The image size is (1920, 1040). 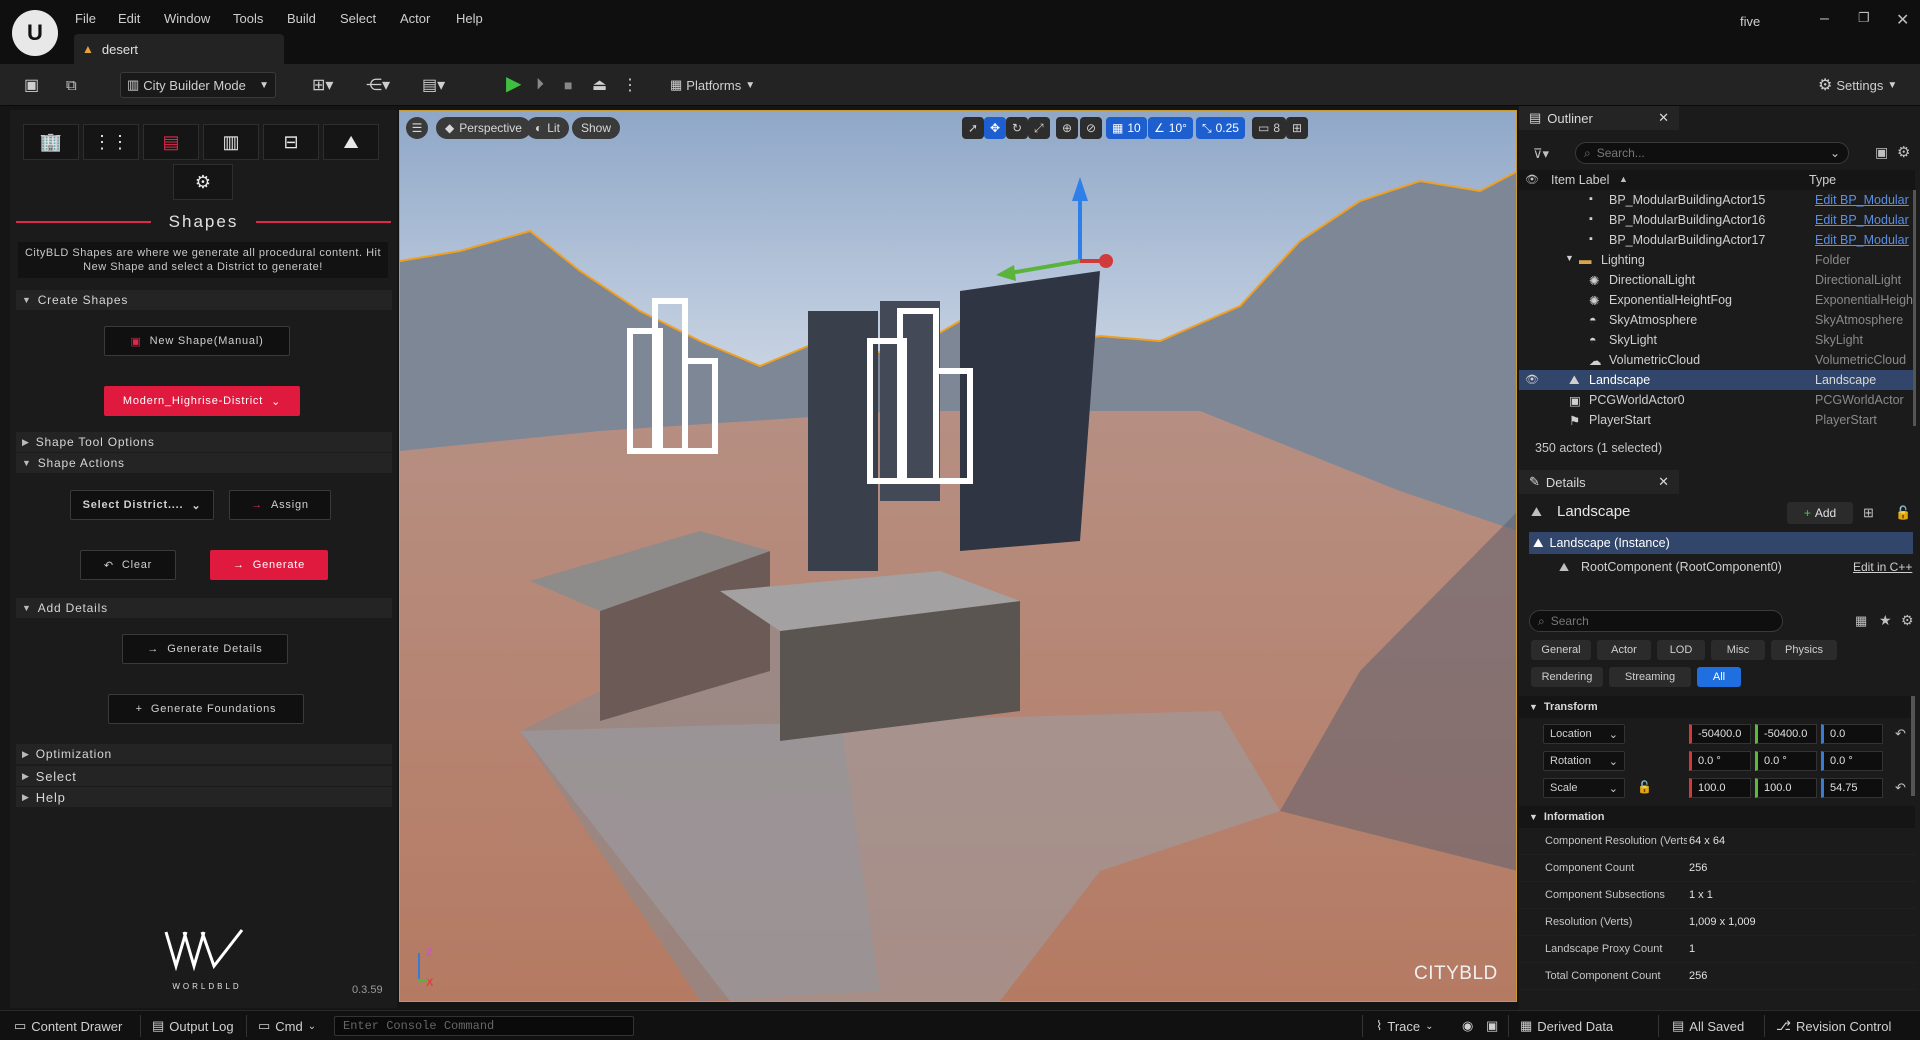 I want to click on create-shapes-header: ▼ Create Shapes, so click(x=204, y=300).